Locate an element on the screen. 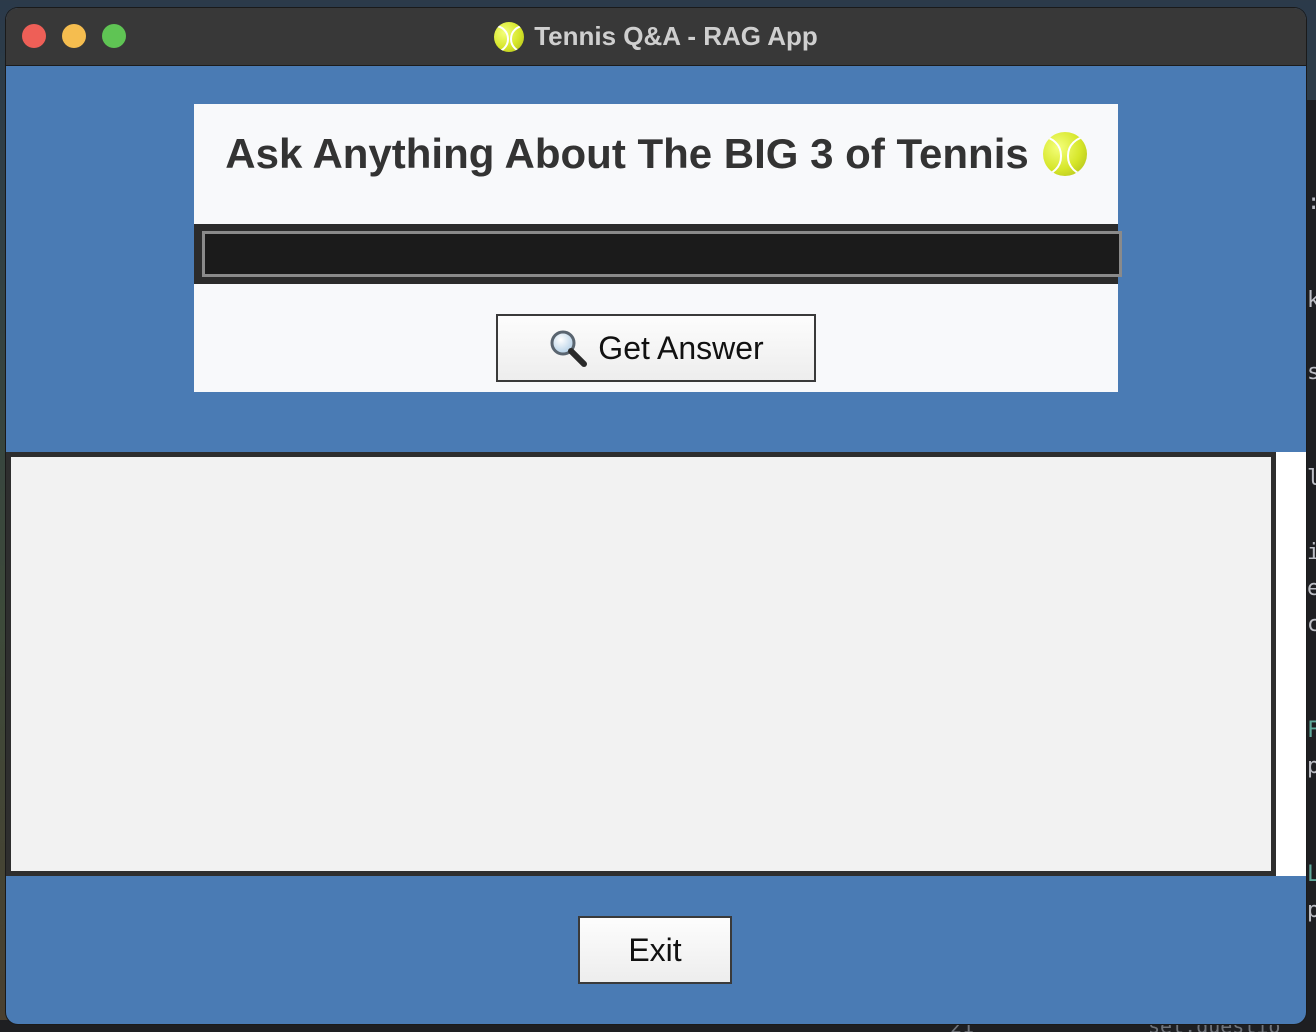 Image resolution: width=1316 pixels, height=1032 pixels. get-answer-label: Get Answer is located at coordinates (681, 347).